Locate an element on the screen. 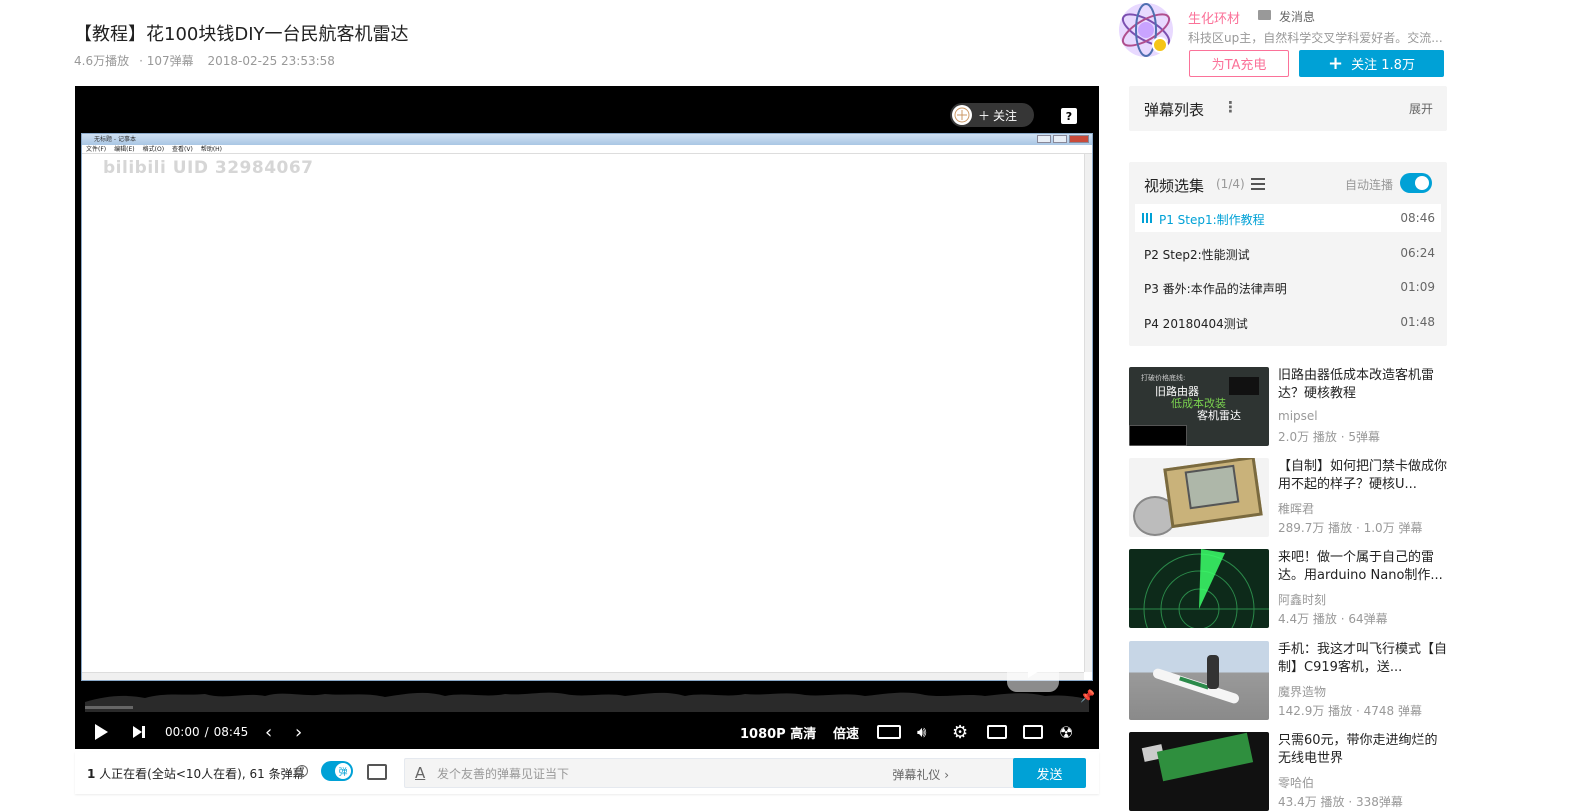 The width and height of the screenshot is (1578, 812). recommended-stats: 4.4万 播放 · 64弹幕 is located at coordinates (1333, 619).